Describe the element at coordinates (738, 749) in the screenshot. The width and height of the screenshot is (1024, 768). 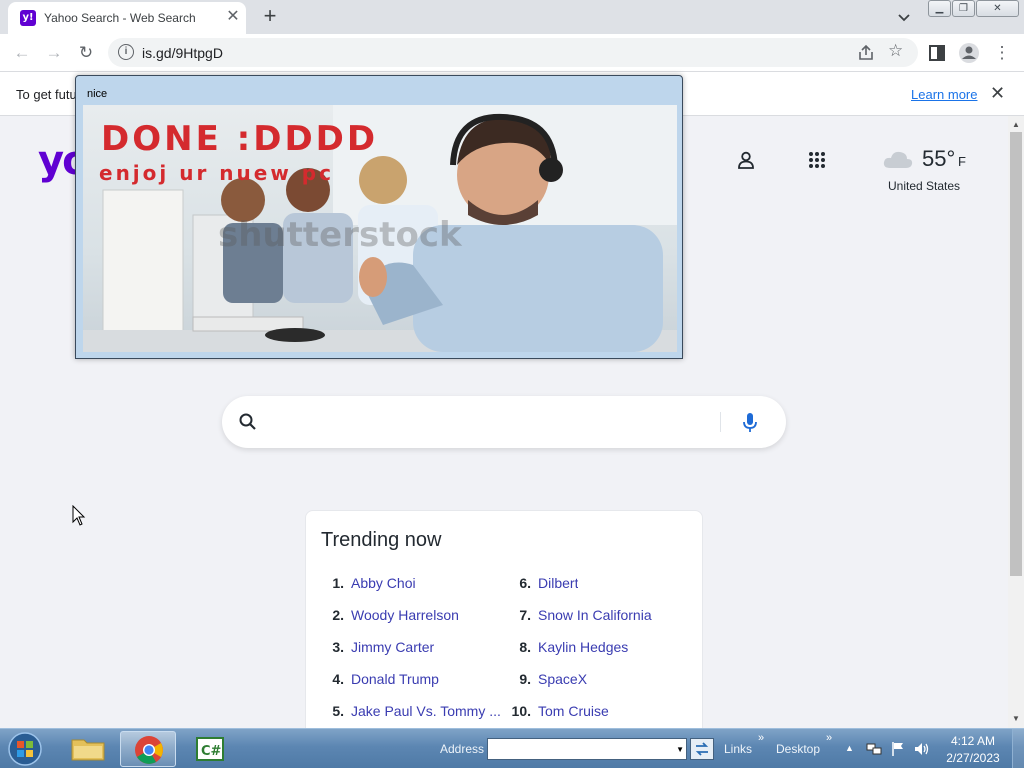
I see `links-toolbar-label: Links` at that location.